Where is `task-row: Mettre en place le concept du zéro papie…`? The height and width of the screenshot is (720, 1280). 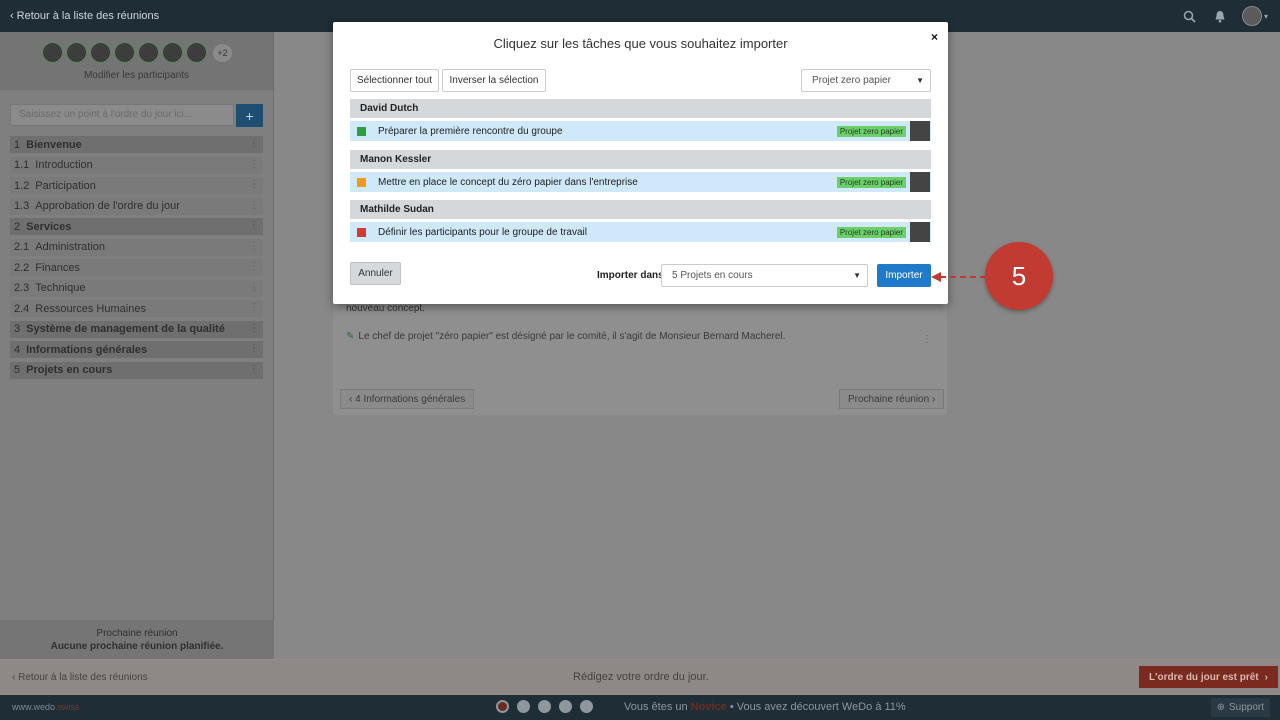 task-row: Mettre en place le concept du zéro papie… is located at coordinates (640, 182).